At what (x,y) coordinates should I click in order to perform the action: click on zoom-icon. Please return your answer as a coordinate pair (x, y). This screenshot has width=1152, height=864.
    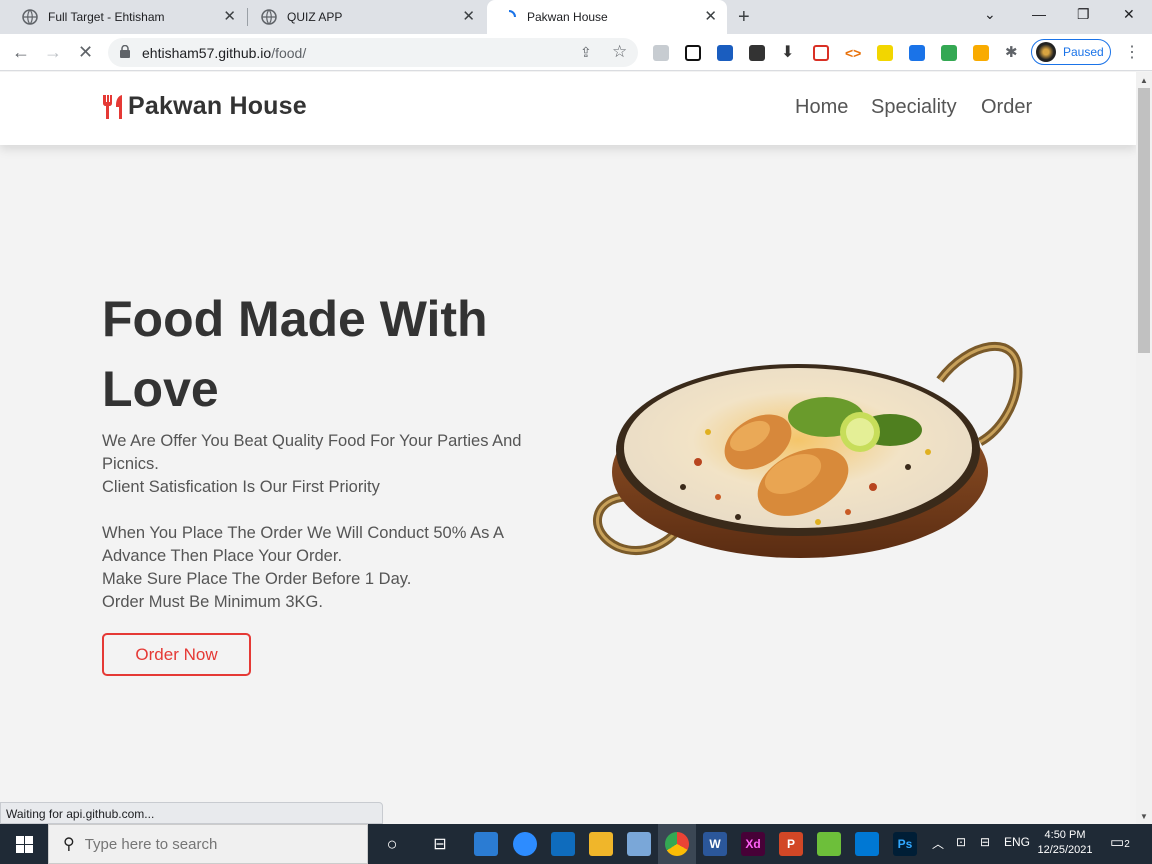
    Looking at the image, I should click on (525, 844).